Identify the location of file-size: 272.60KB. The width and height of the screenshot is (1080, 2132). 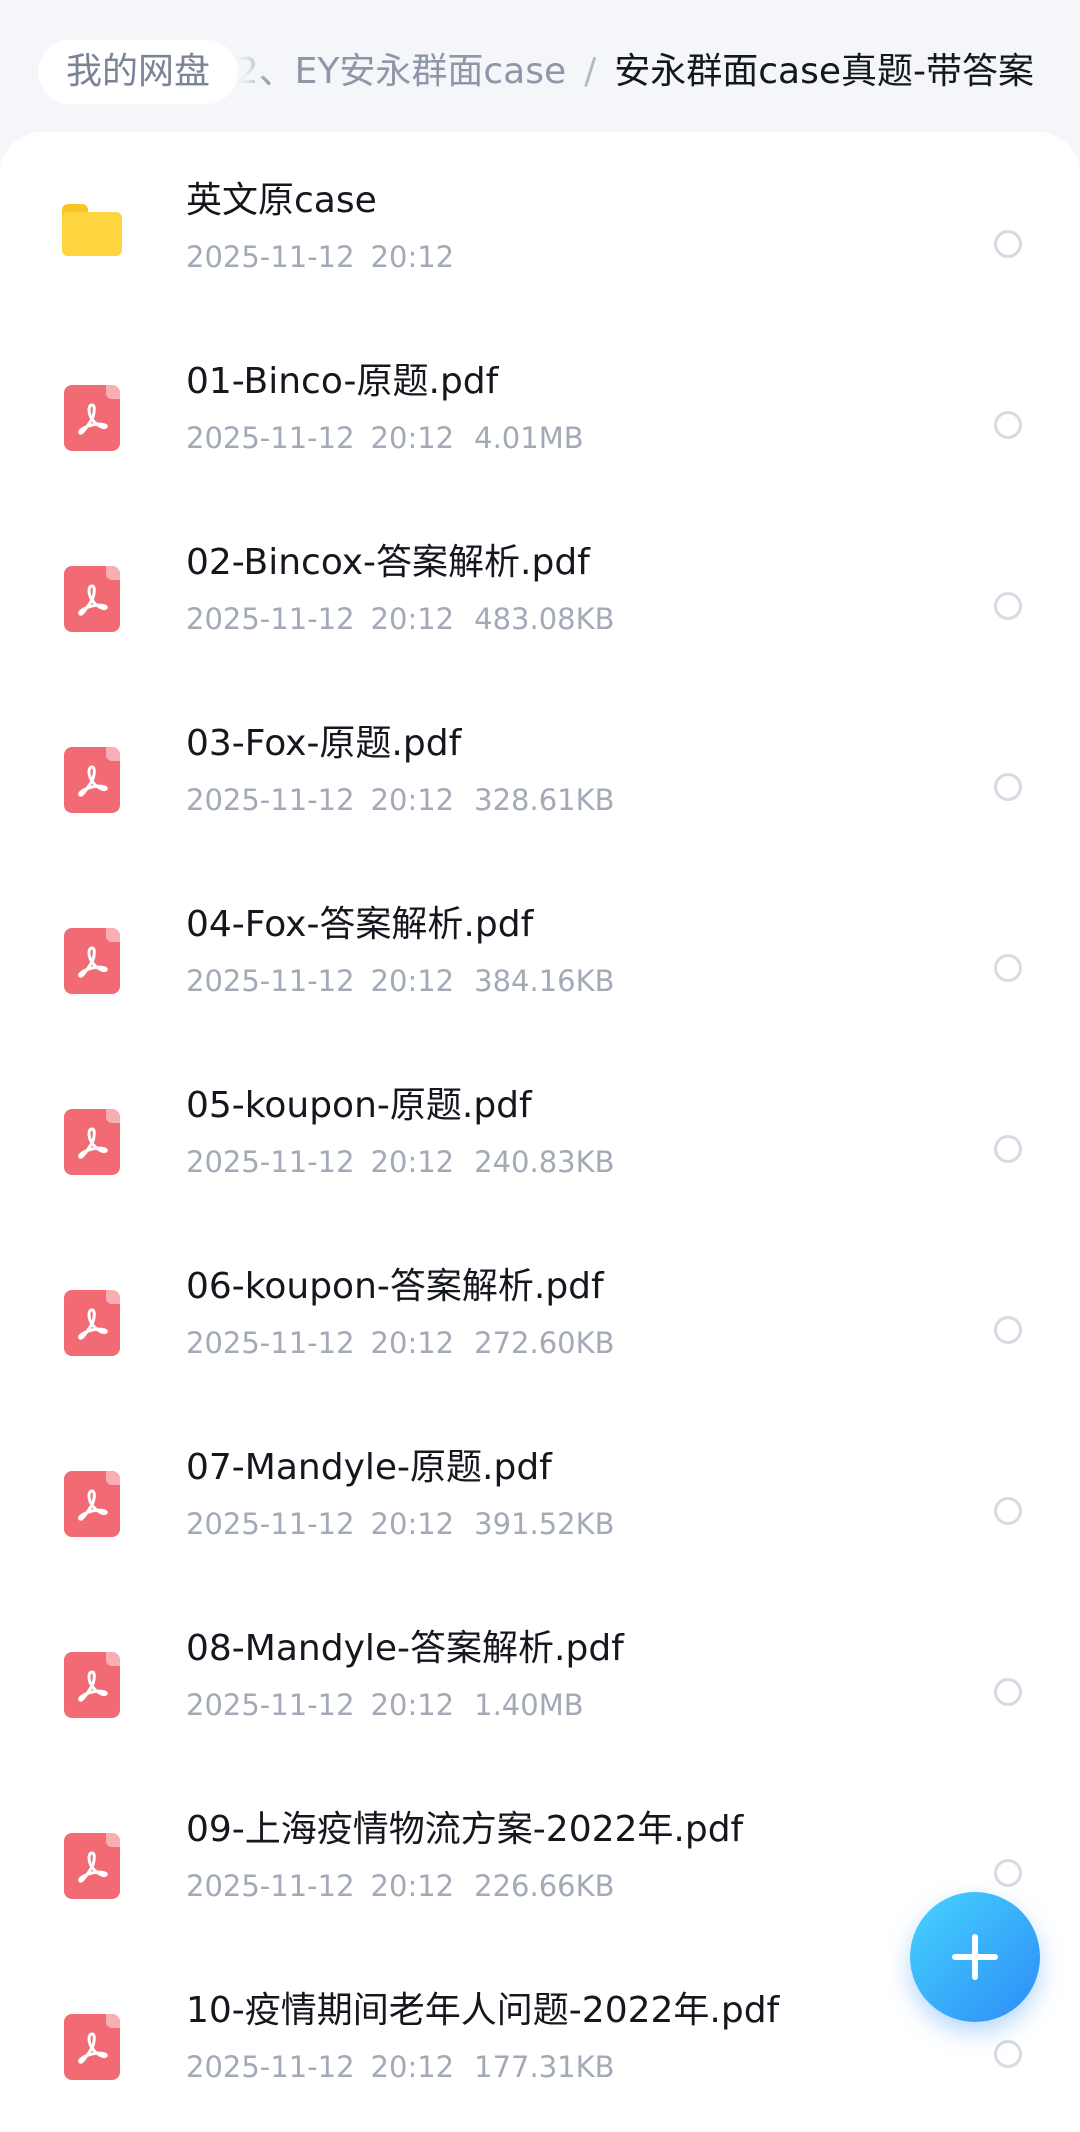
(544, 1343).